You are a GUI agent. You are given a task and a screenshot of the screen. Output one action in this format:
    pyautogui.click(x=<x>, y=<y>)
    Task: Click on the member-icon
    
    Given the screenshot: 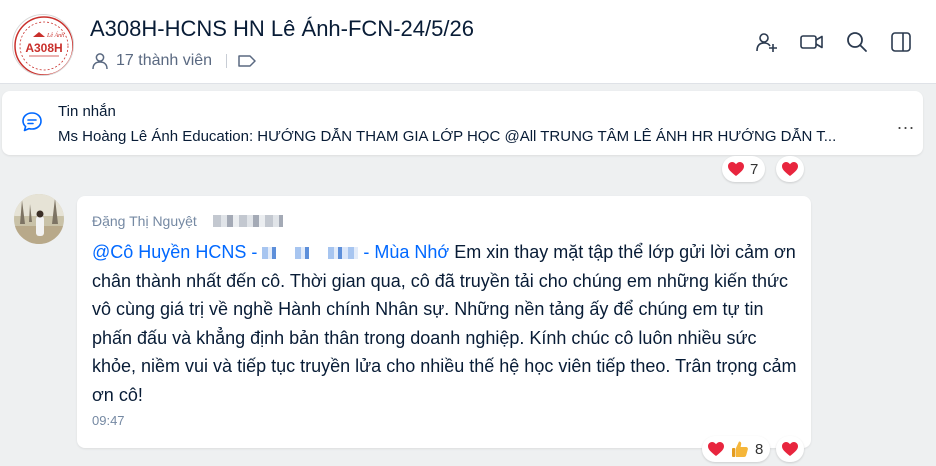 What is the action you would take?
    pyautogui.click(x=100, y=61)
    